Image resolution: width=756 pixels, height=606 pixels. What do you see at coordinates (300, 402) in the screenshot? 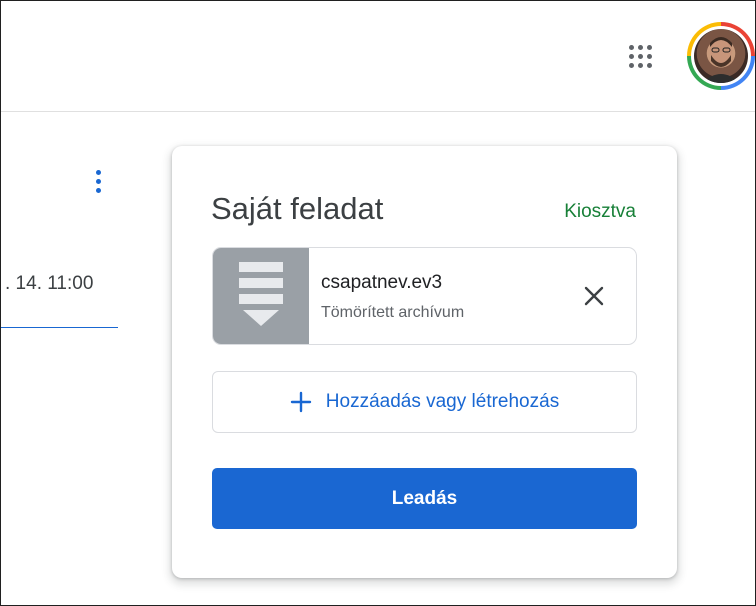
I see `plus-icon` at bounding box center [300, 402].